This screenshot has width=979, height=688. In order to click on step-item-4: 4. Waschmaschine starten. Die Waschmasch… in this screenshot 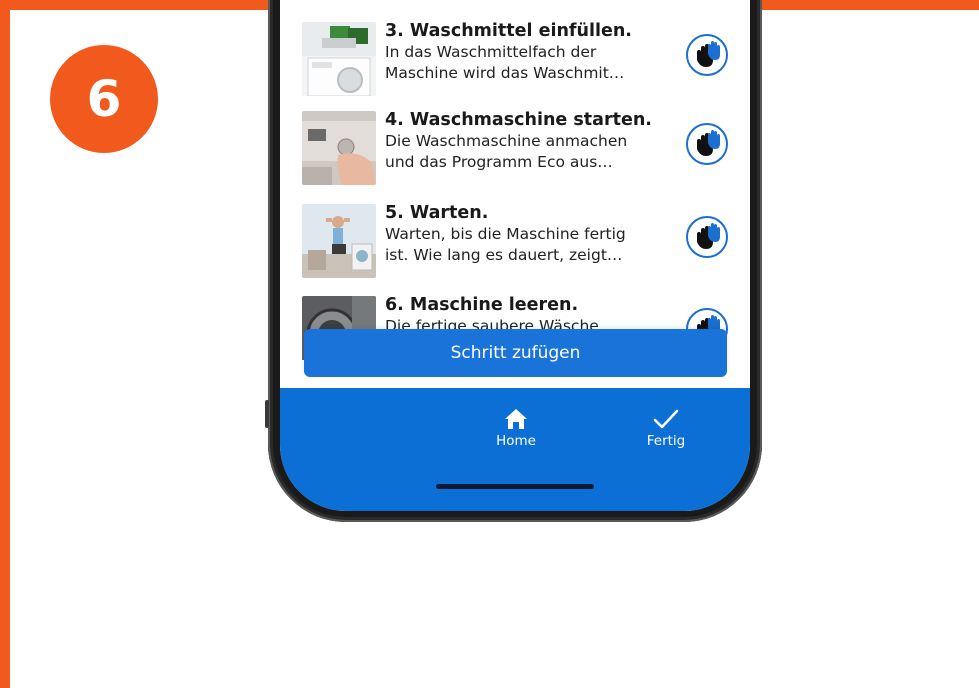, I will do `click(522, 150)`.